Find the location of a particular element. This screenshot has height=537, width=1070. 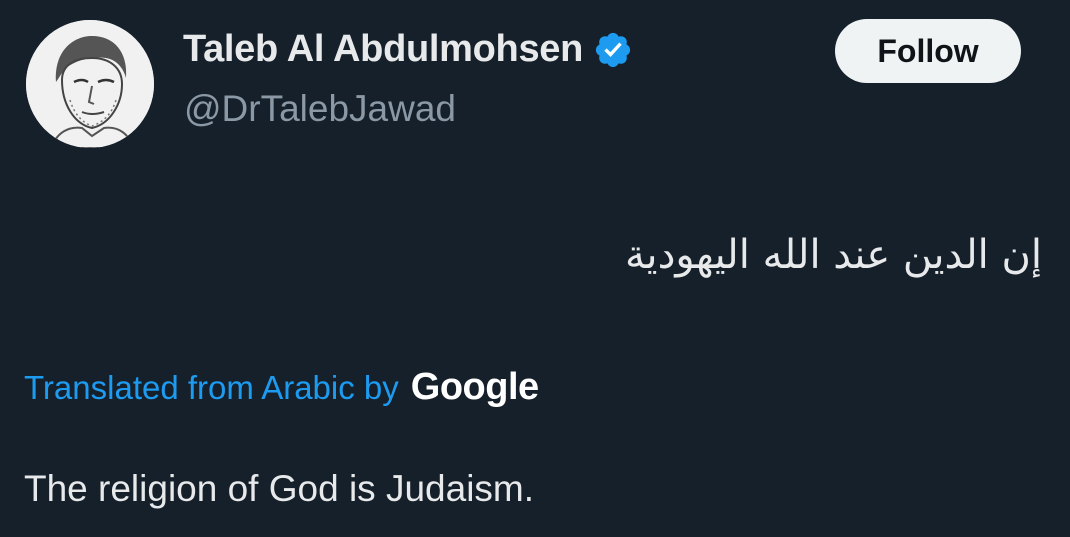

avatar-sketch-icon is located at coordinates (90, 84).